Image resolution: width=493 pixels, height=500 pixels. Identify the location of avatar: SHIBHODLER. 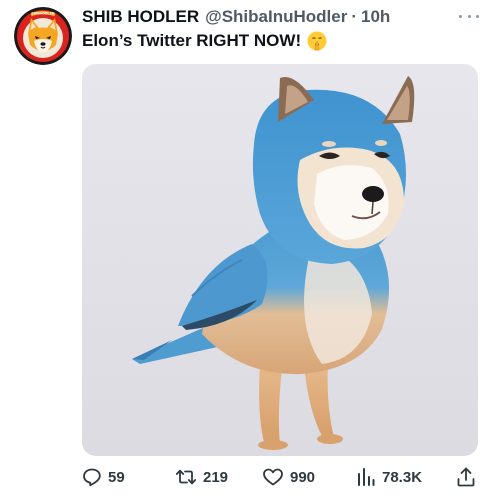
(43, 36).